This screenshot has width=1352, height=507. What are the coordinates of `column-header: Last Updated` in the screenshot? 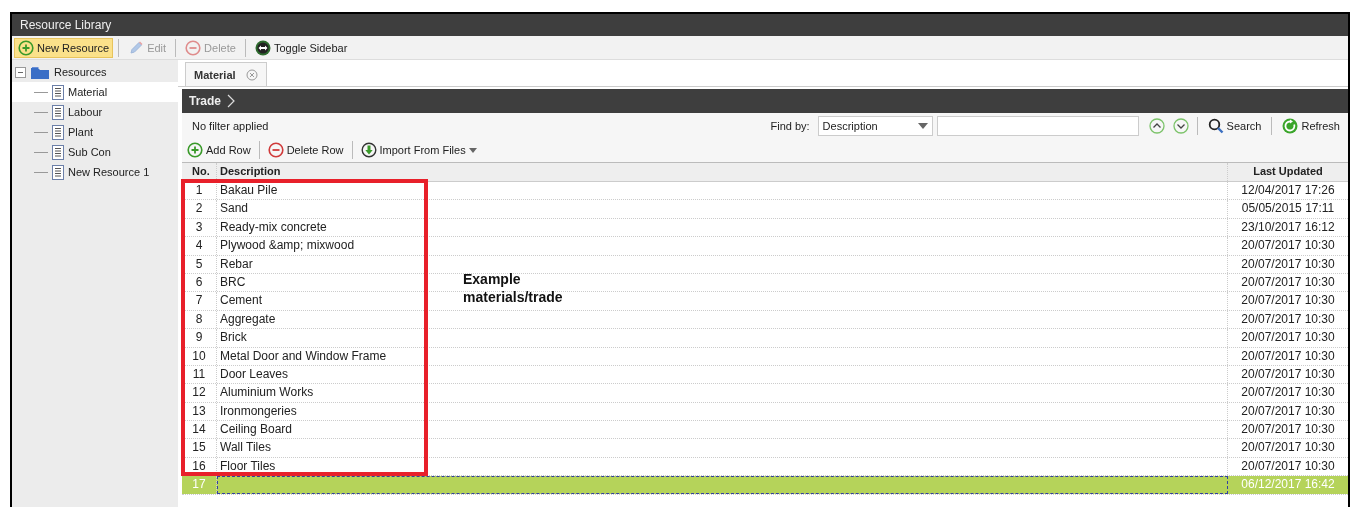 It's located at (1288, 172).